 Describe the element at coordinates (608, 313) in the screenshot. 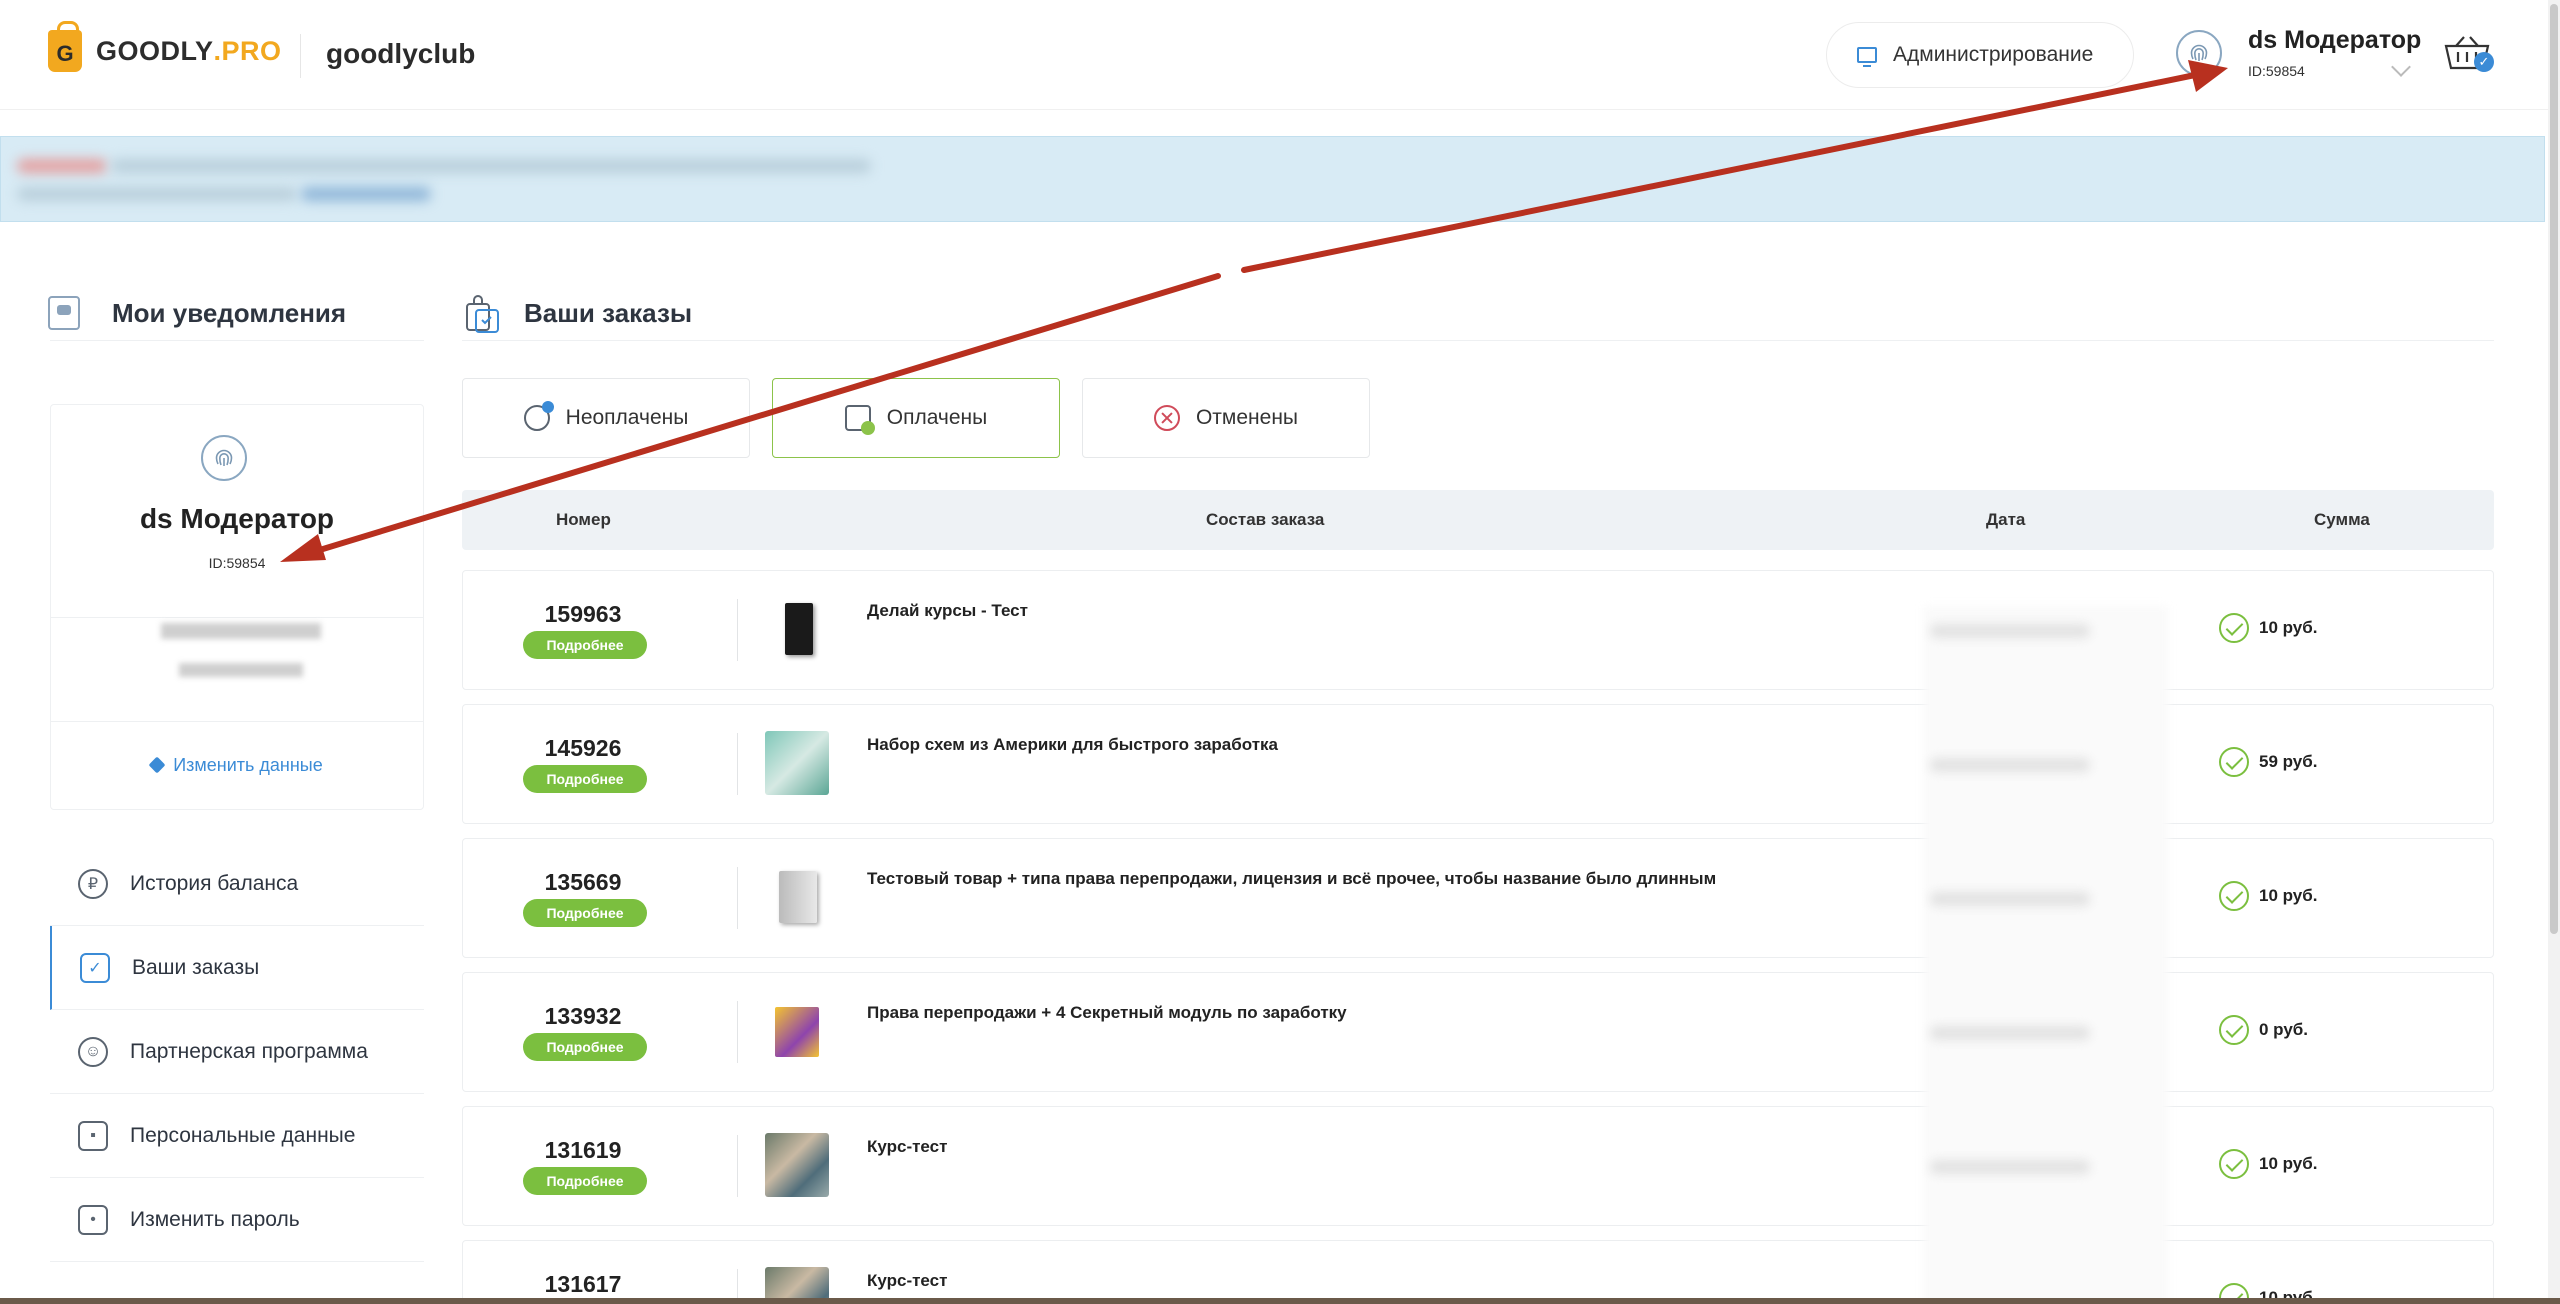

I see `orders-title: Ваши заказы` at that location.